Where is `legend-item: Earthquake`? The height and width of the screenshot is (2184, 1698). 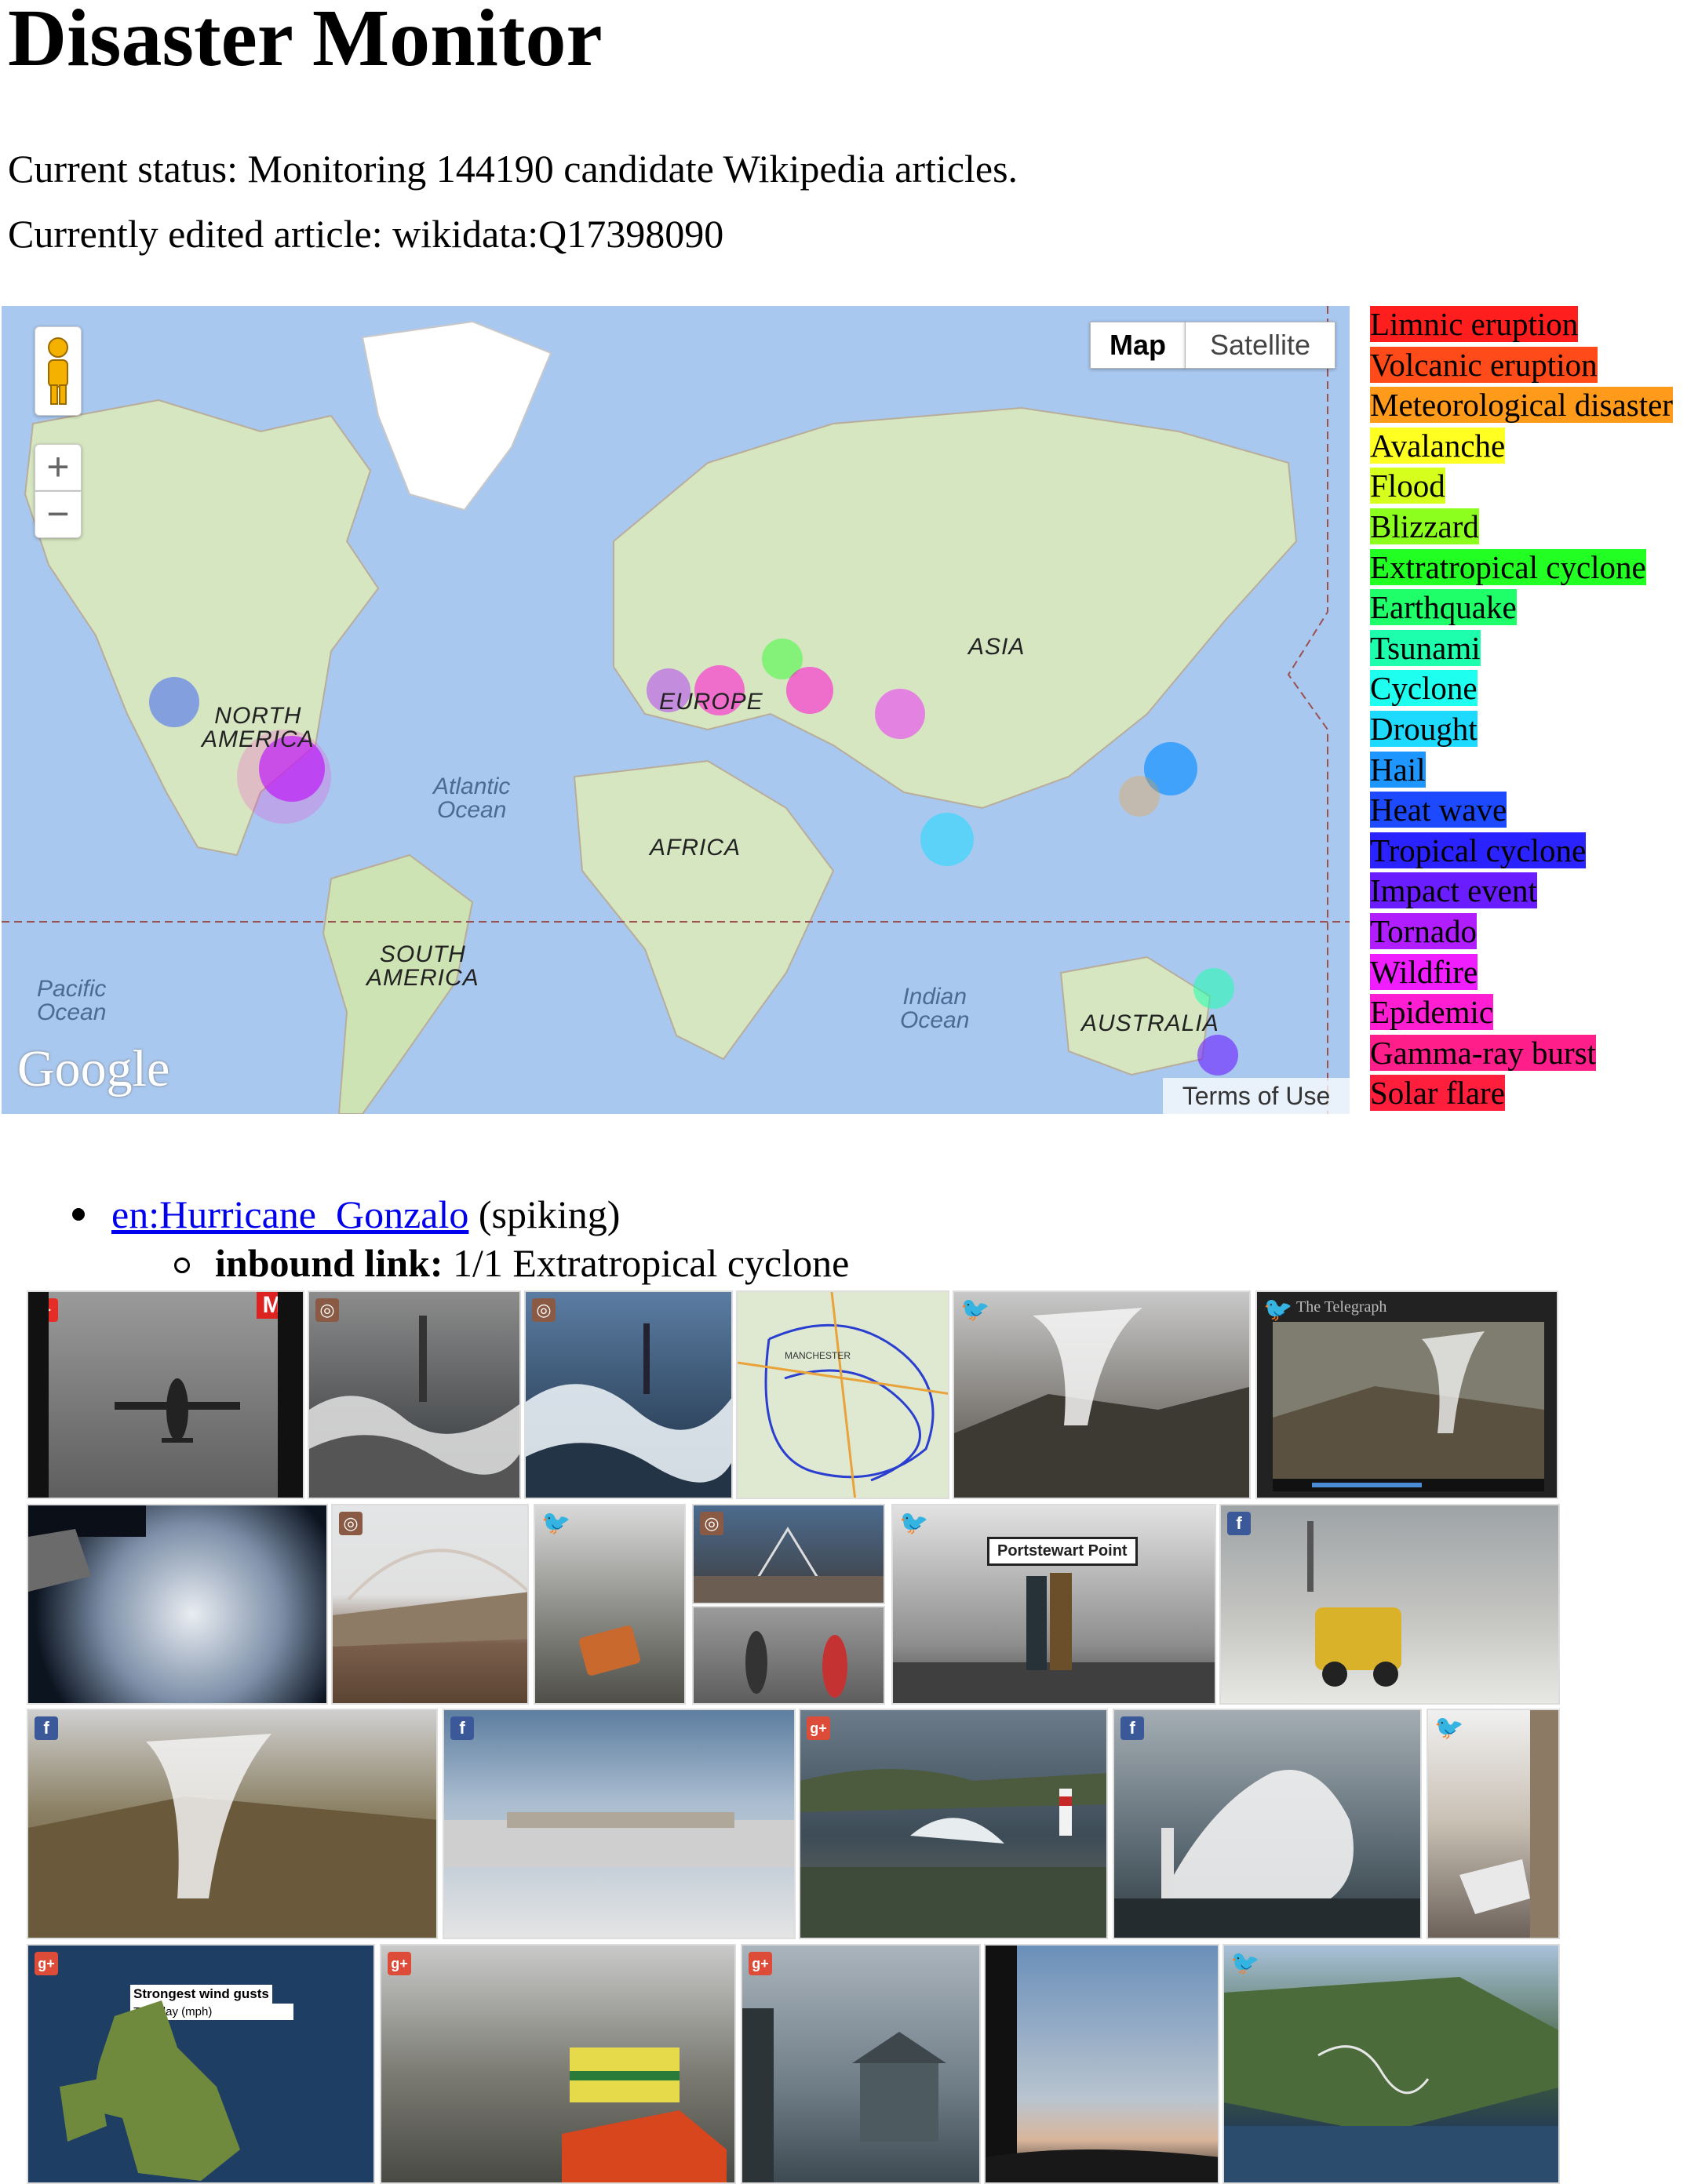 legend-item: Earthquake is located at coordinates (1443, 607).